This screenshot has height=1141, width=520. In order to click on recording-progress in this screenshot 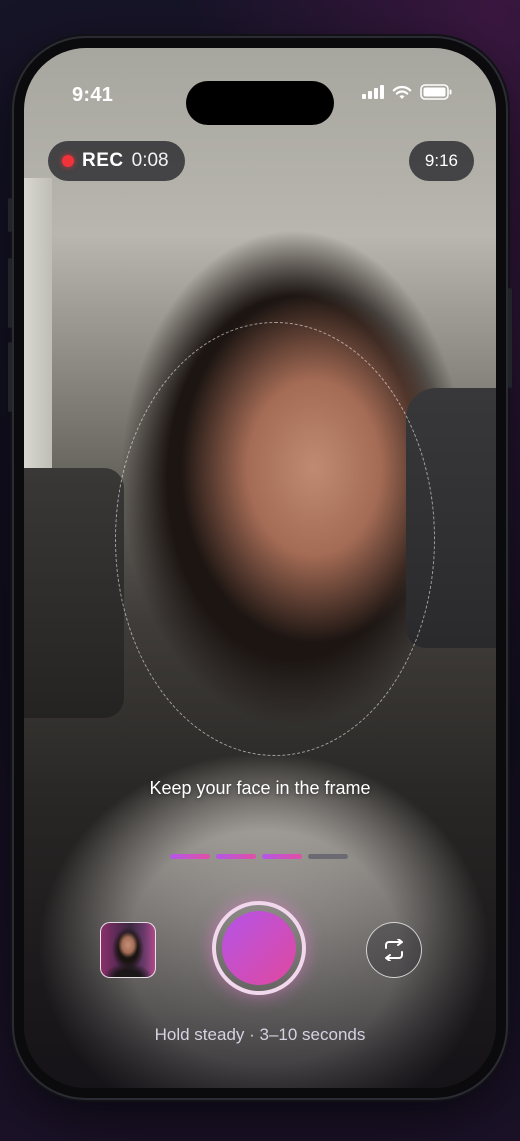, I will do `click(259, 856)`.